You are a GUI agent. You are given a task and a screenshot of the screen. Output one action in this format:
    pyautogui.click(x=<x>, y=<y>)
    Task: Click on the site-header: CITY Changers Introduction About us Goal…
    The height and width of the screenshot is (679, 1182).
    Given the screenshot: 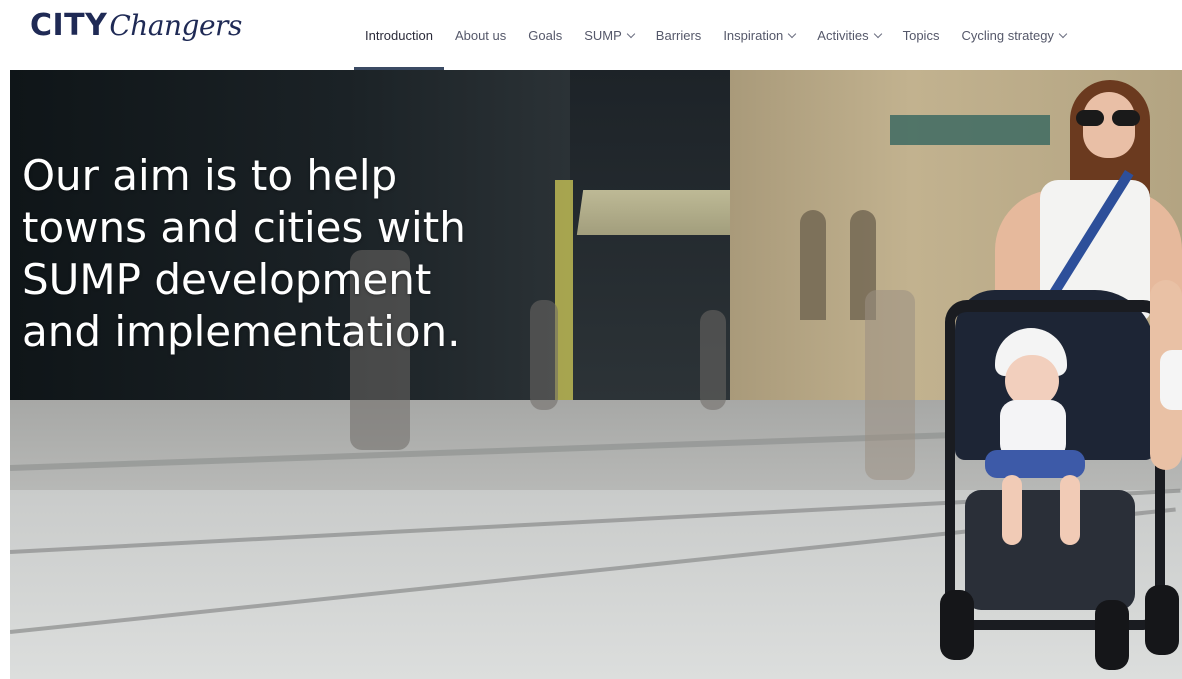 What is the action you would take?
    pyautogui.click(x=591, y=35)
    